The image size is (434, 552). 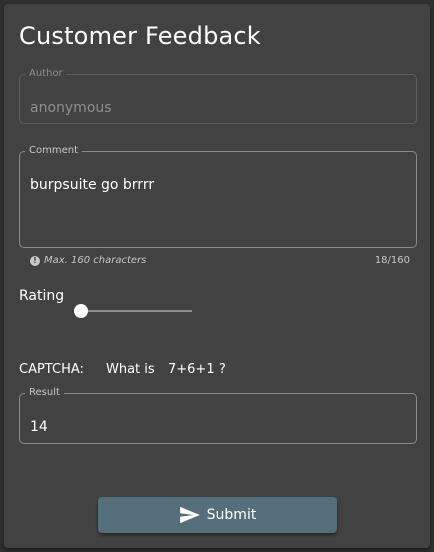 What do you see at coordinates (71, 108) in the screenshot?
I see `author-value: anonymous` at bounding box center [71, 108].